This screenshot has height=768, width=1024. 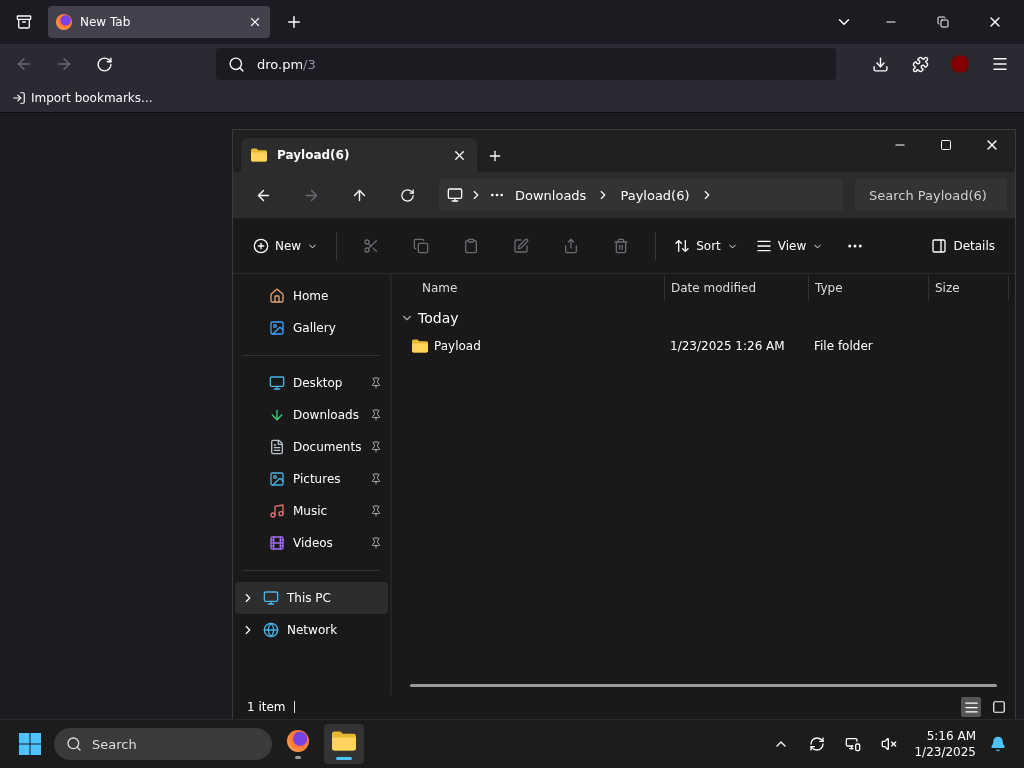 I want to click on video-icon, so click(x=277, y=543).